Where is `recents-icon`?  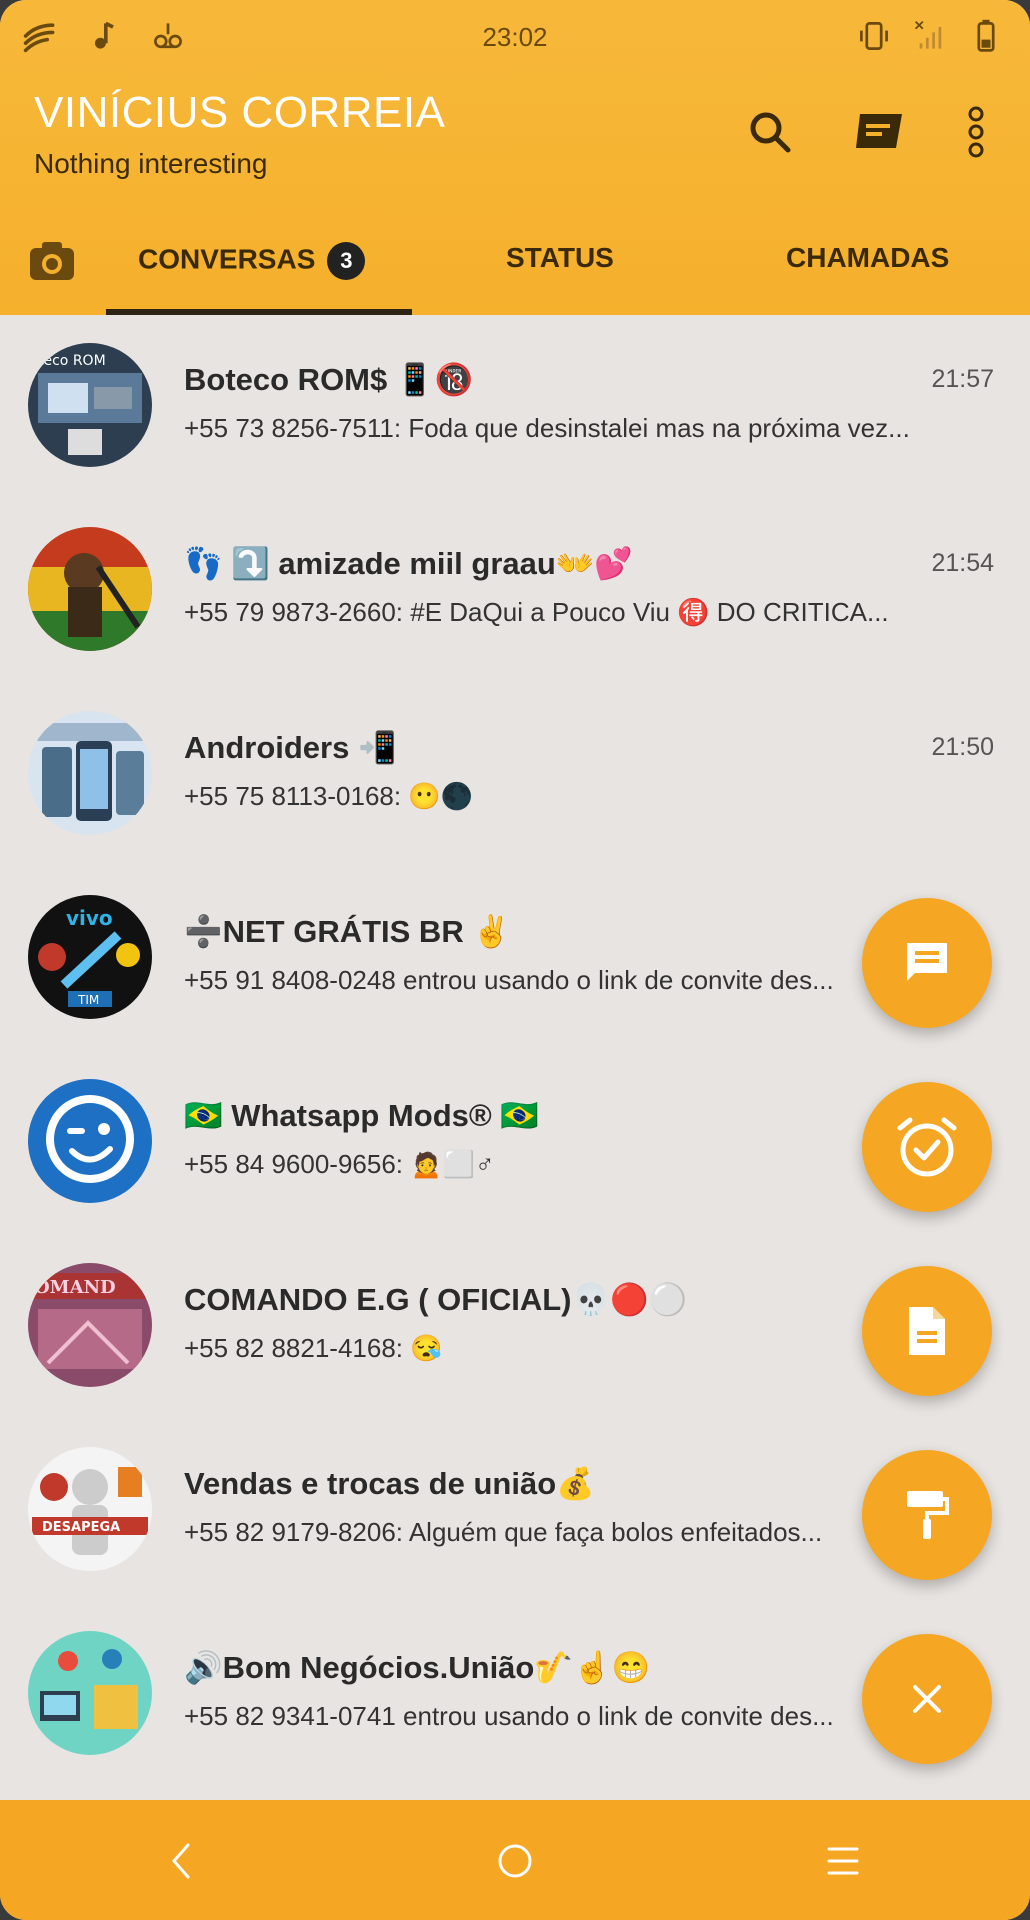 recents-icon is located at coordinates (843, 1861).